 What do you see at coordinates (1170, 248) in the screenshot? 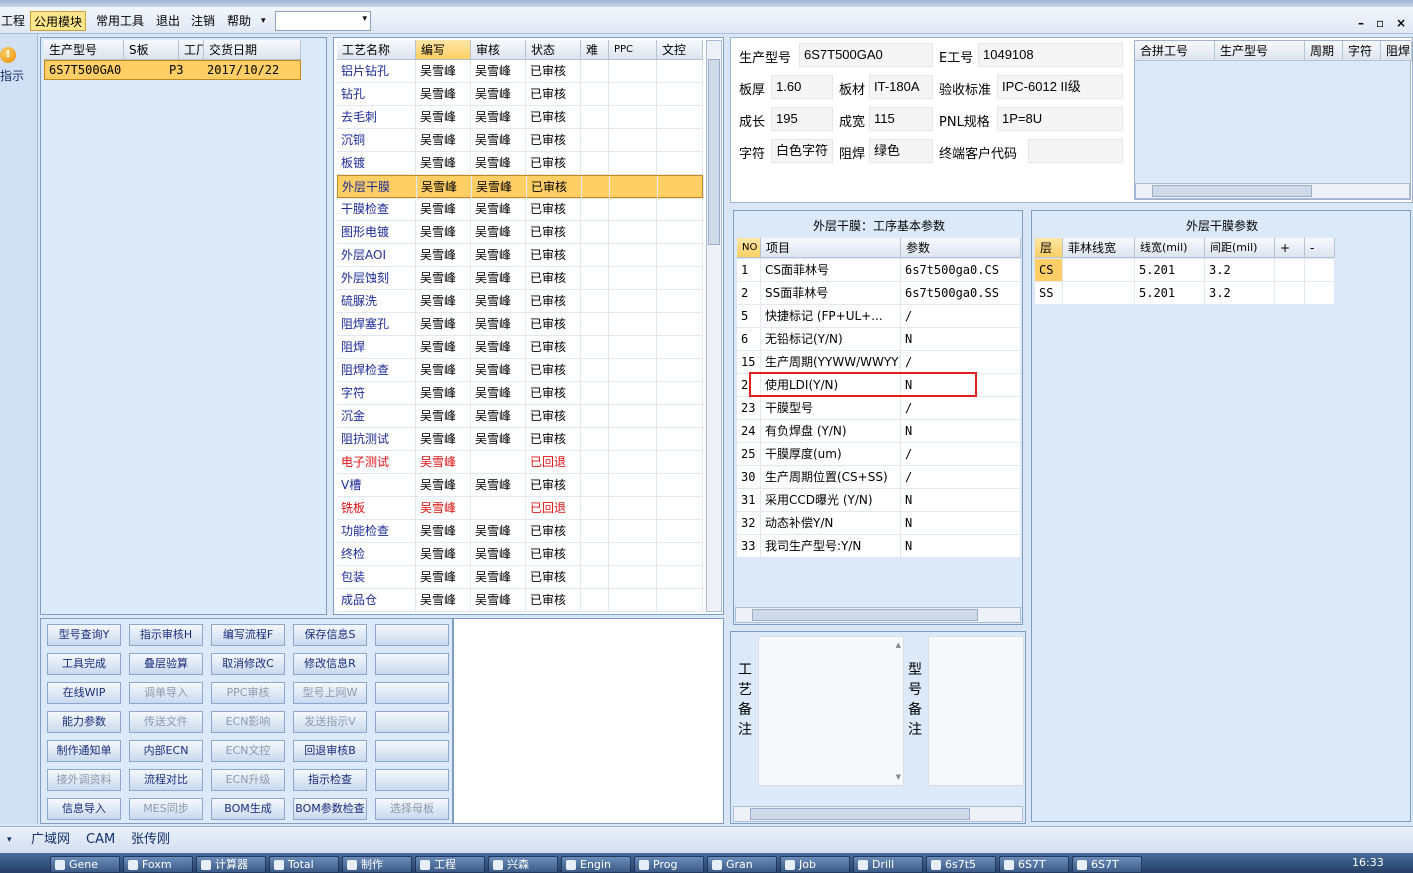
I see `outer-header-lw: 线宽(mil)` at bounding box center [1170, 248].